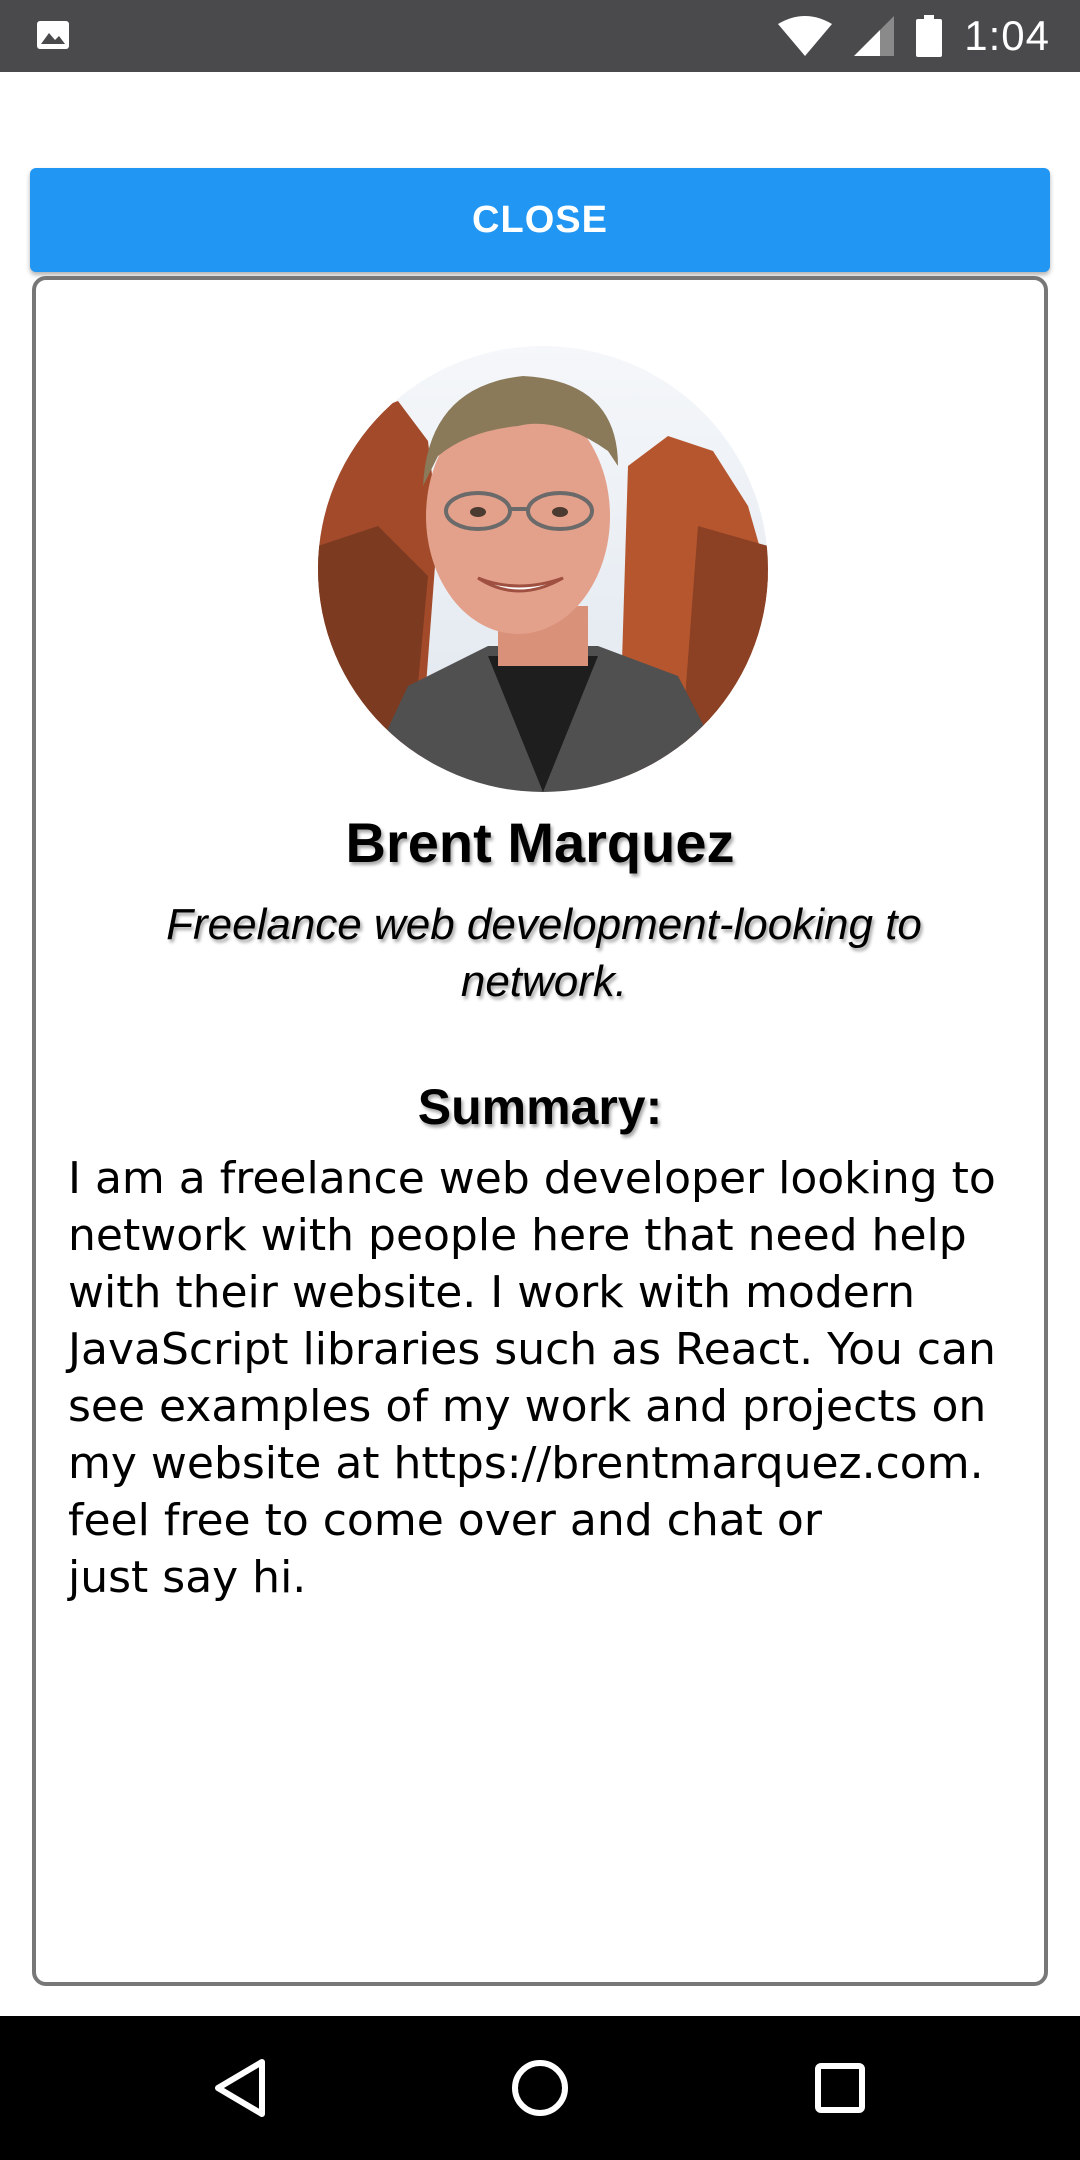  I want to click on summary-heading: Summary:, so click(540, 1107).